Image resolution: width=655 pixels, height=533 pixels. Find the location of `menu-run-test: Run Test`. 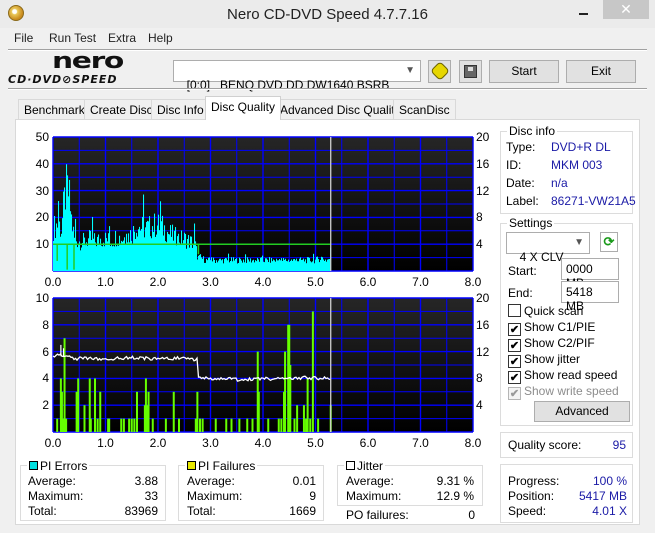

menu-run-test: Run Test is located at coordinates (72, 38).